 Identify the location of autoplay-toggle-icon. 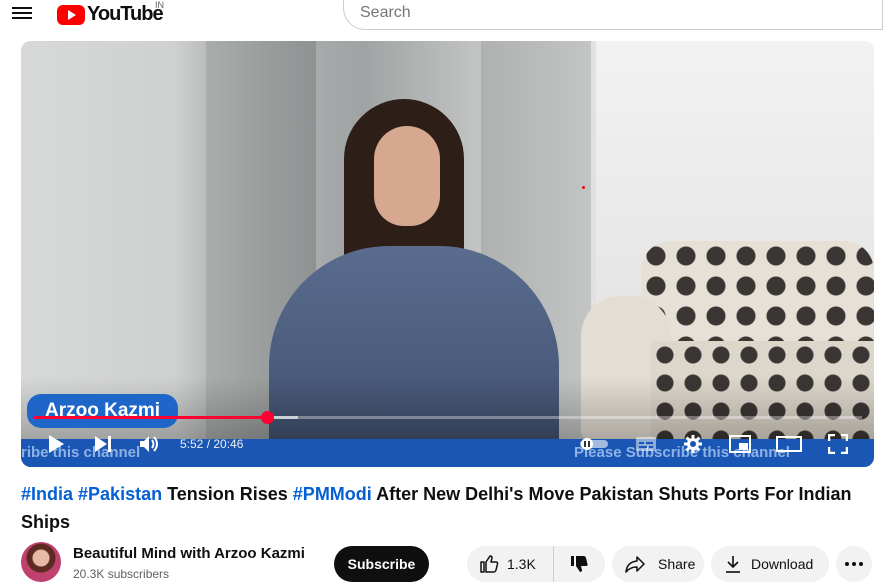
(594, 444).